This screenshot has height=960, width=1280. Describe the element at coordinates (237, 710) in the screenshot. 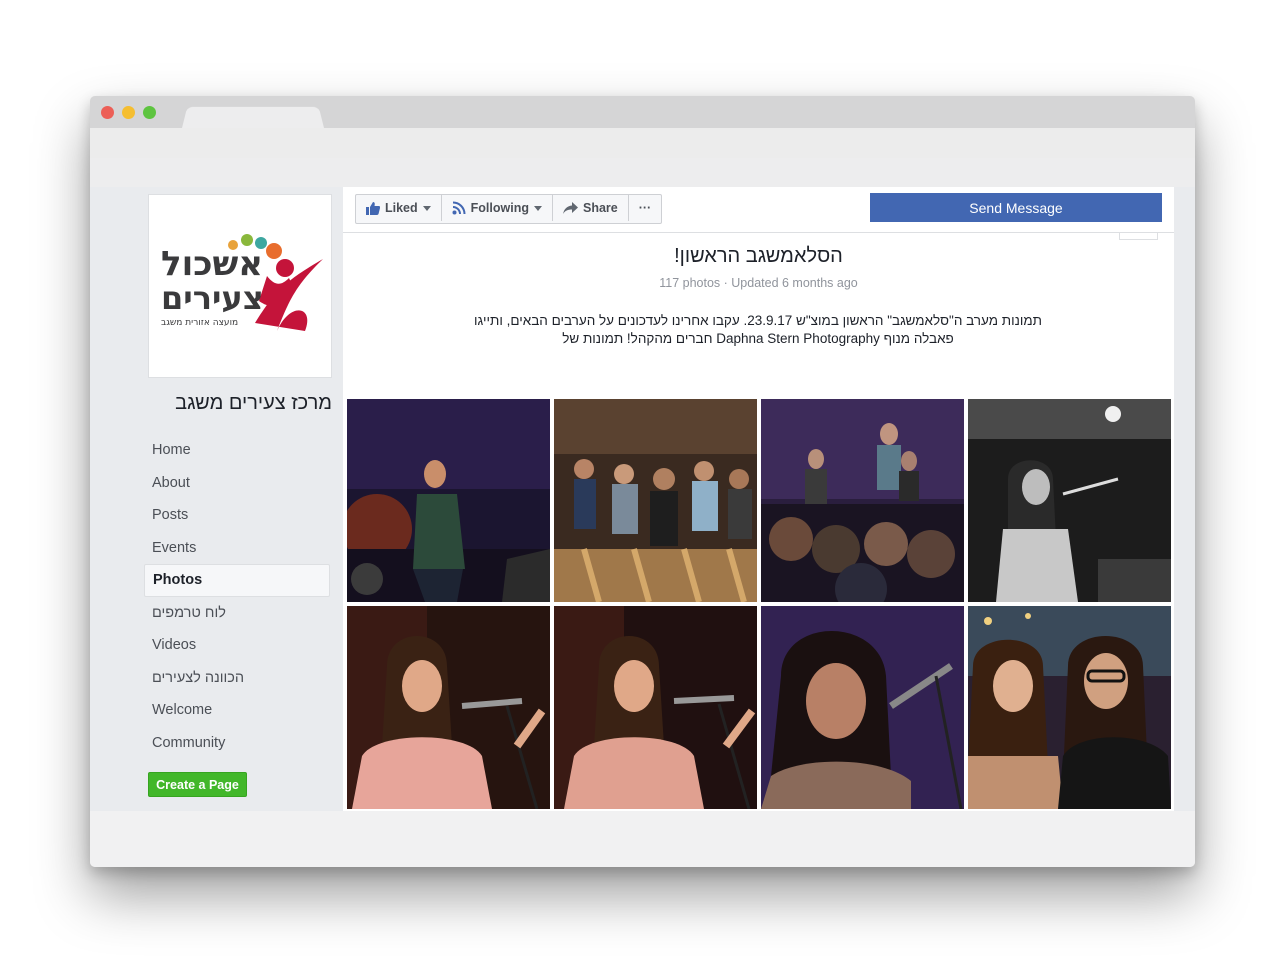

I see `nav-item-welcome: Welcome` at that location.